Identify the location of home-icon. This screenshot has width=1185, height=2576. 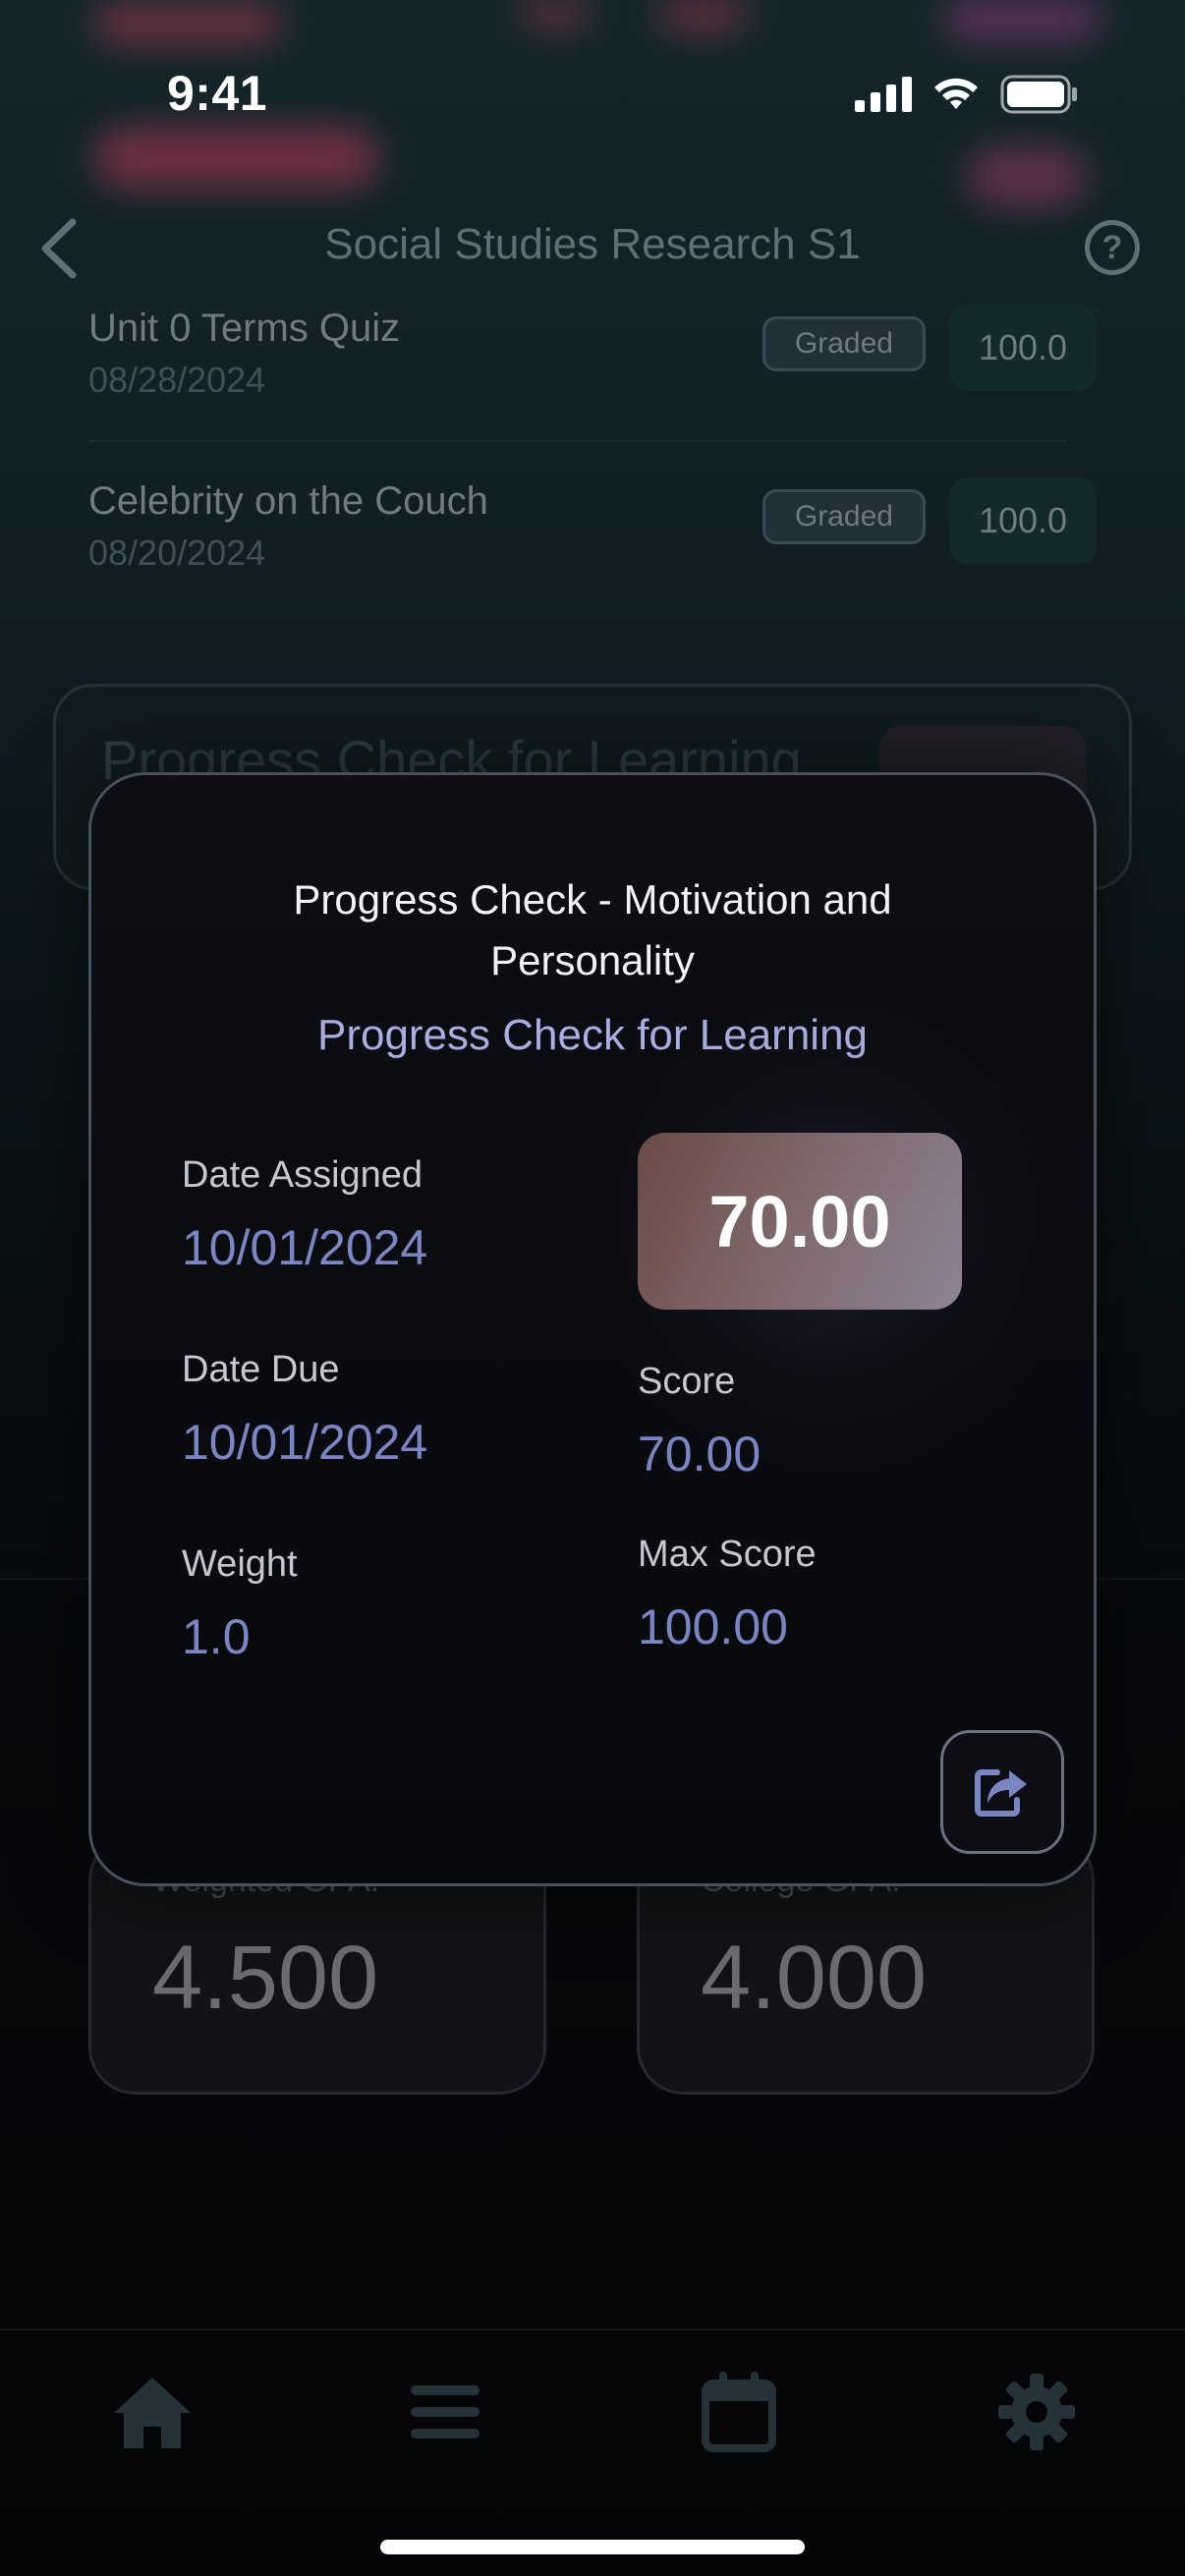
(152, 2413).